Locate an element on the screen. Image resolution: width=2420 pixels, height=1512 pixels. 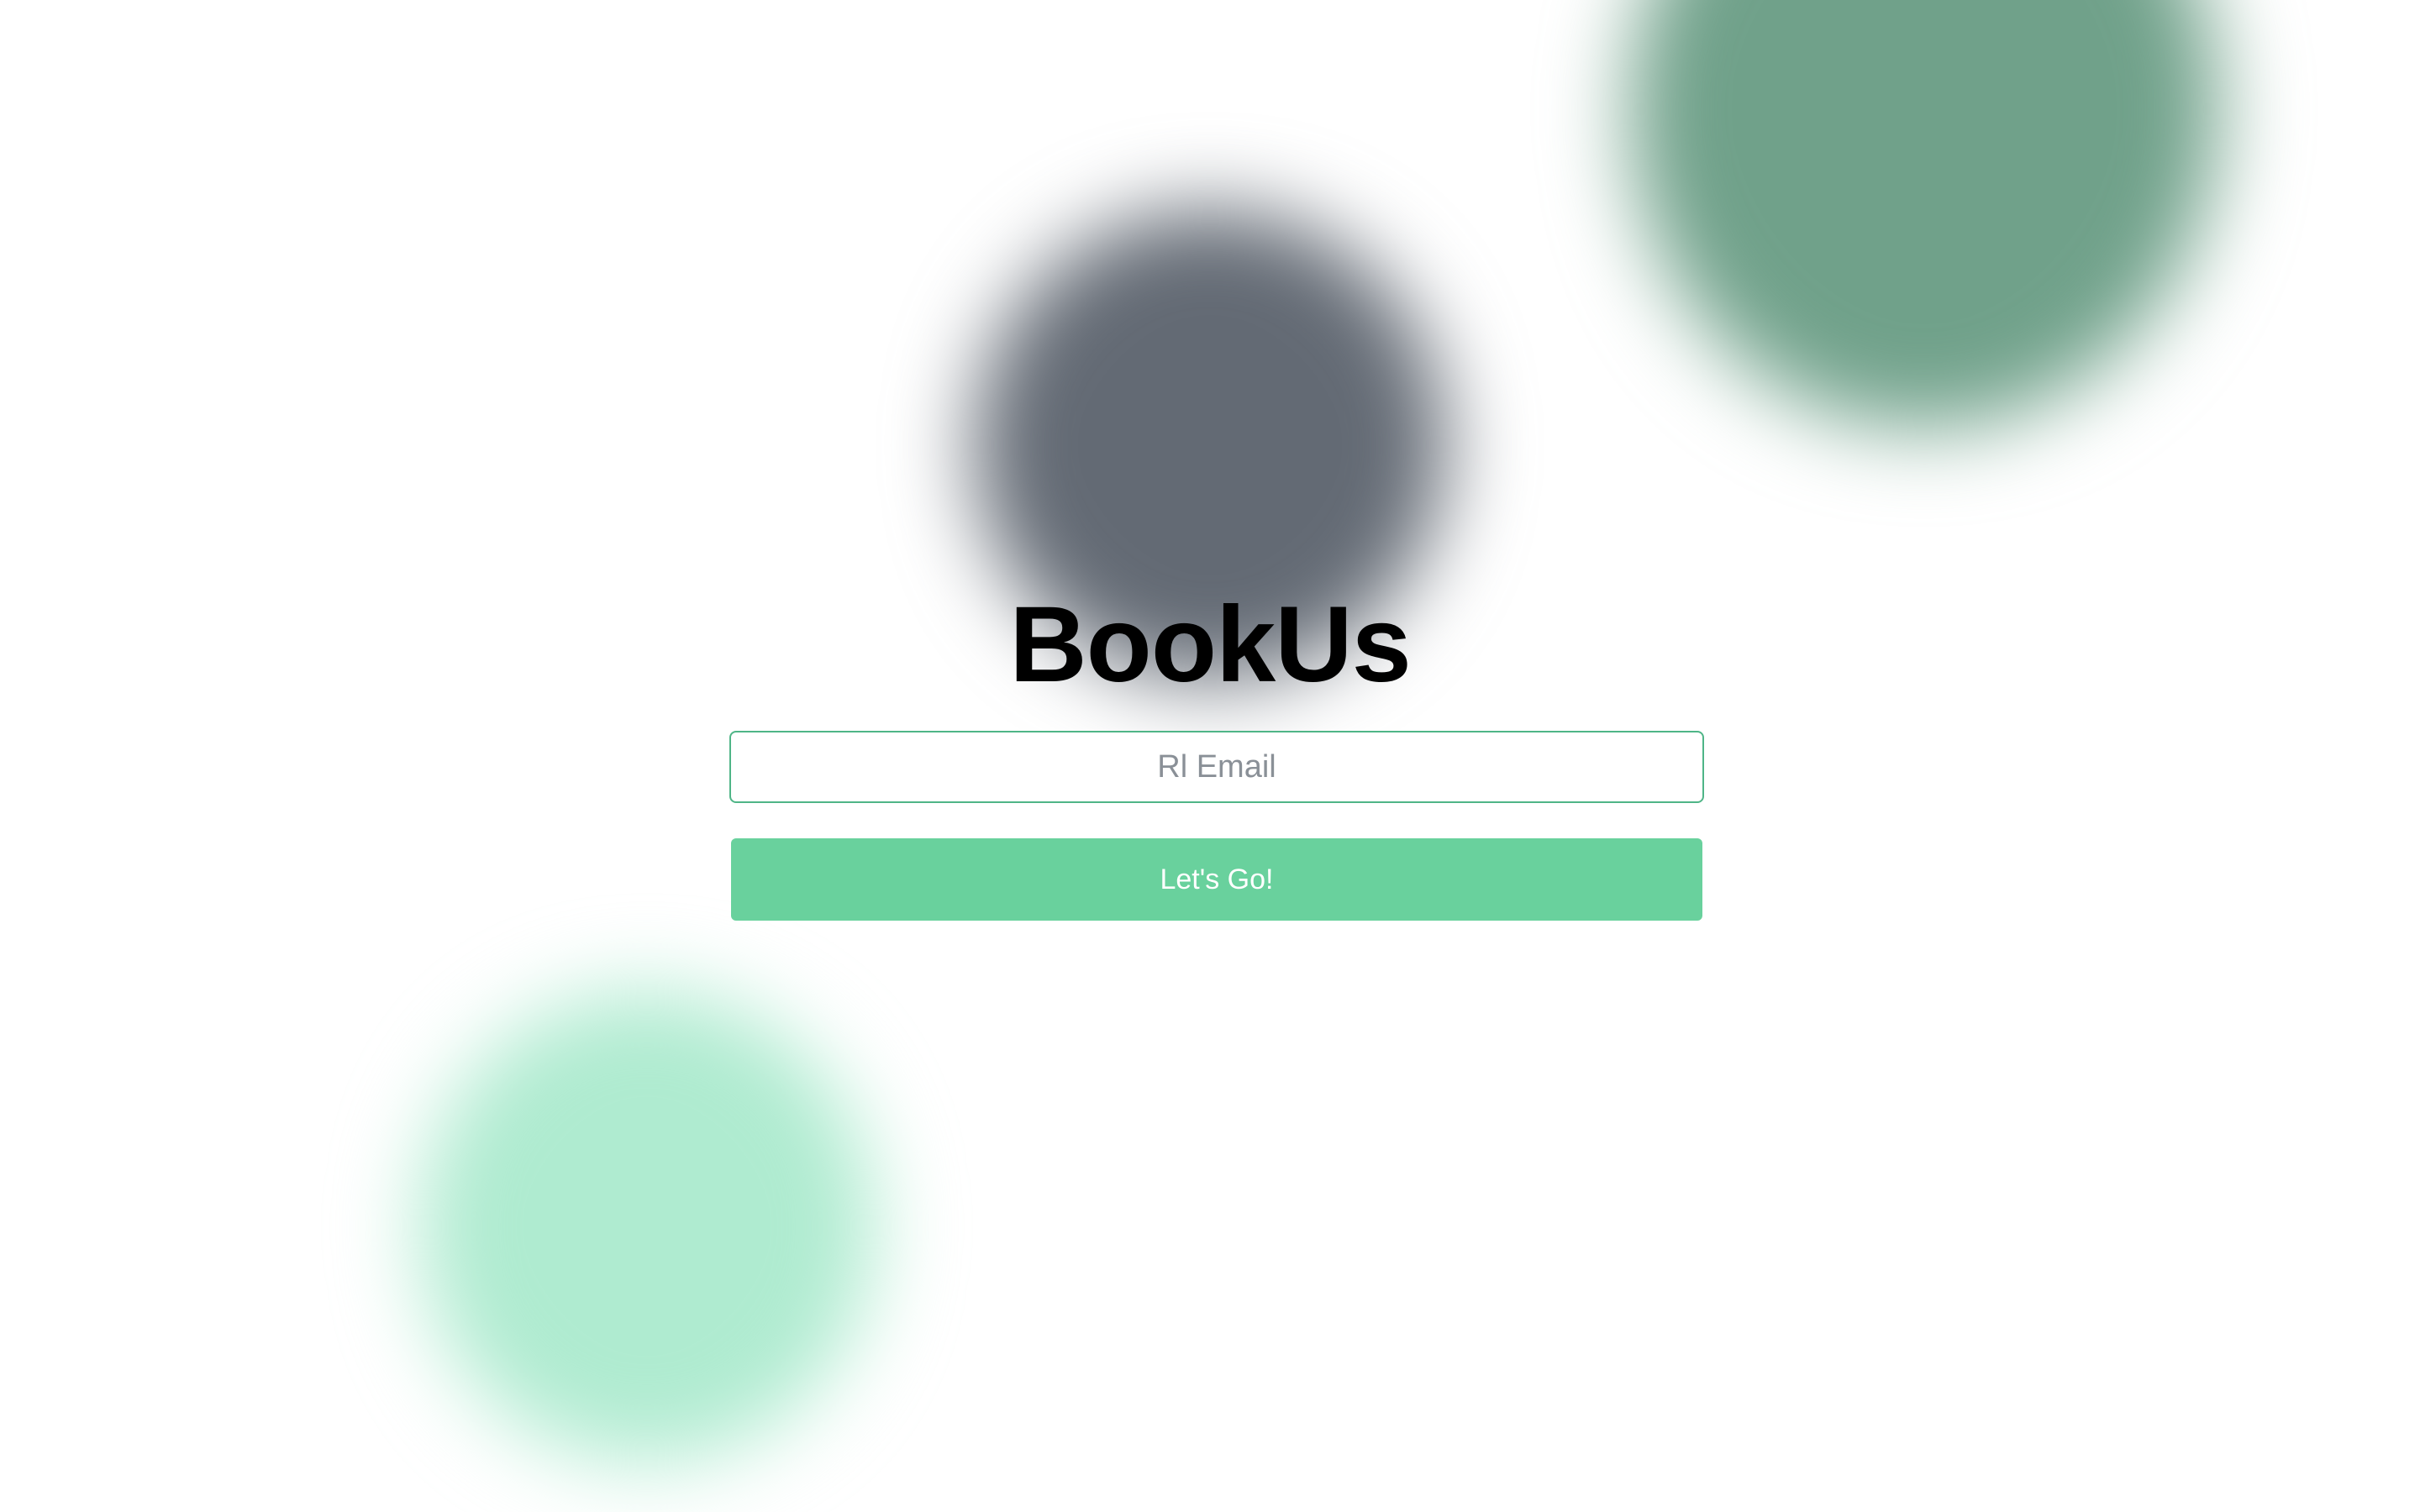
app-title: BookUs is located at coordinates (1210, 645).